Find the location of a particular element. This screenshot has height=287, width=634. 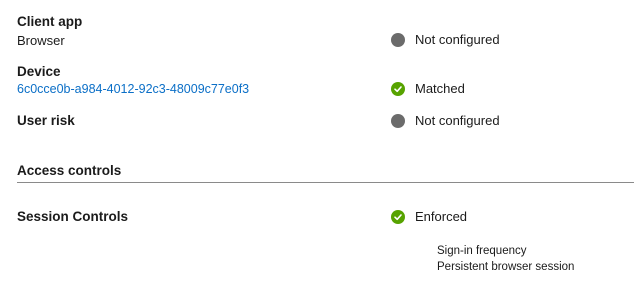

session-controls-label: Session Controls is located at coordinates (73, 216).